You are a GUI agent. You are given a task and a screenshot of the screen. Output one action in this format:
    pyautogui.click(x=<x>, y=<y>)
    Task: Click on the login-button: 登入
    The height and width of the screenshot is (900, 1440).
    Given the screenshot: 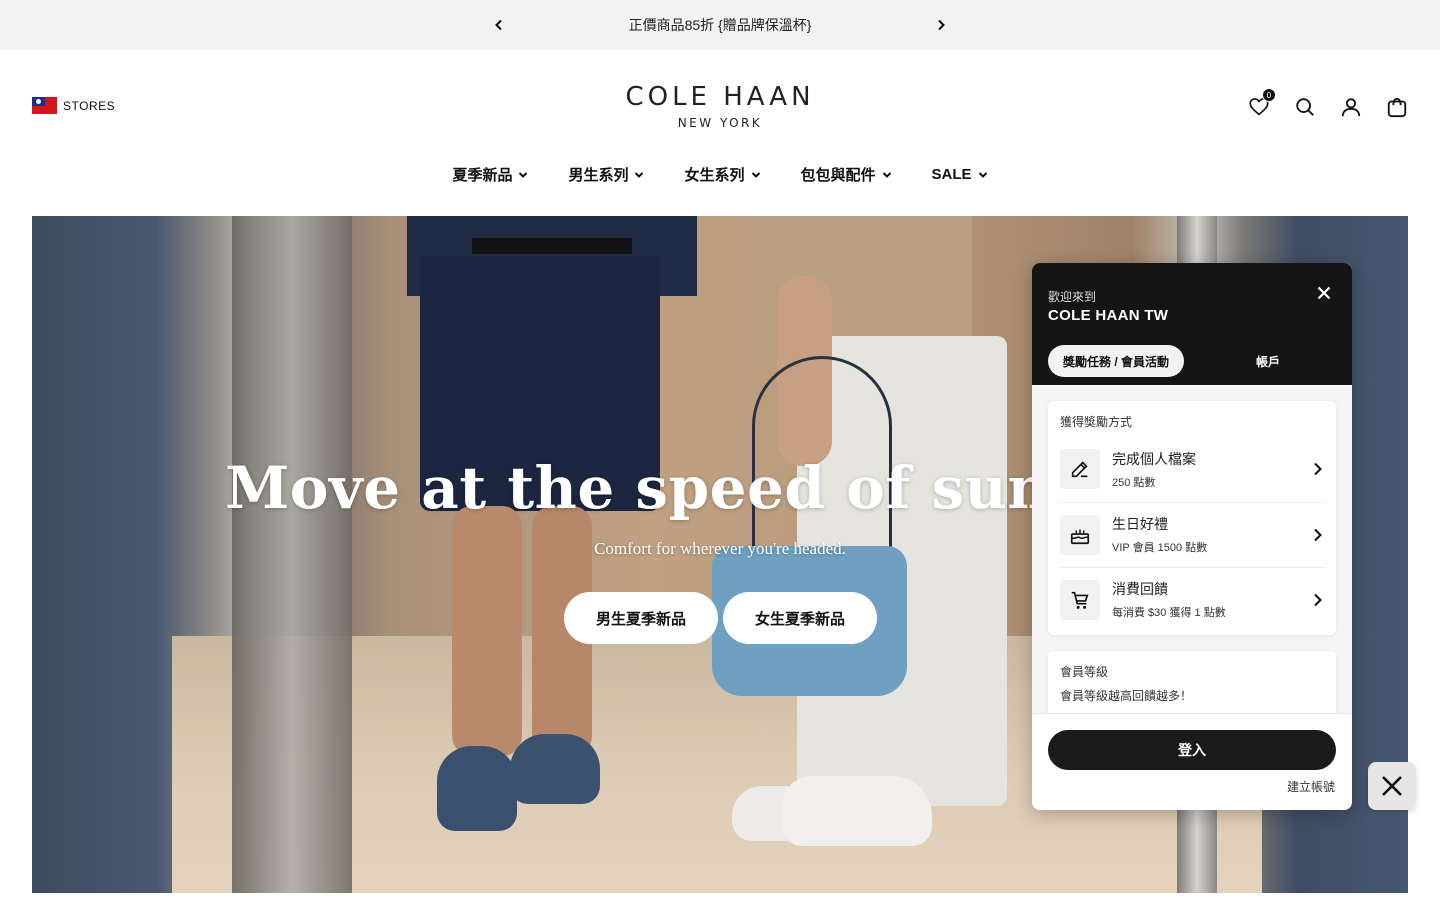 What is the action you would take?
    pyautogui.click(x=1192, y=750)
    